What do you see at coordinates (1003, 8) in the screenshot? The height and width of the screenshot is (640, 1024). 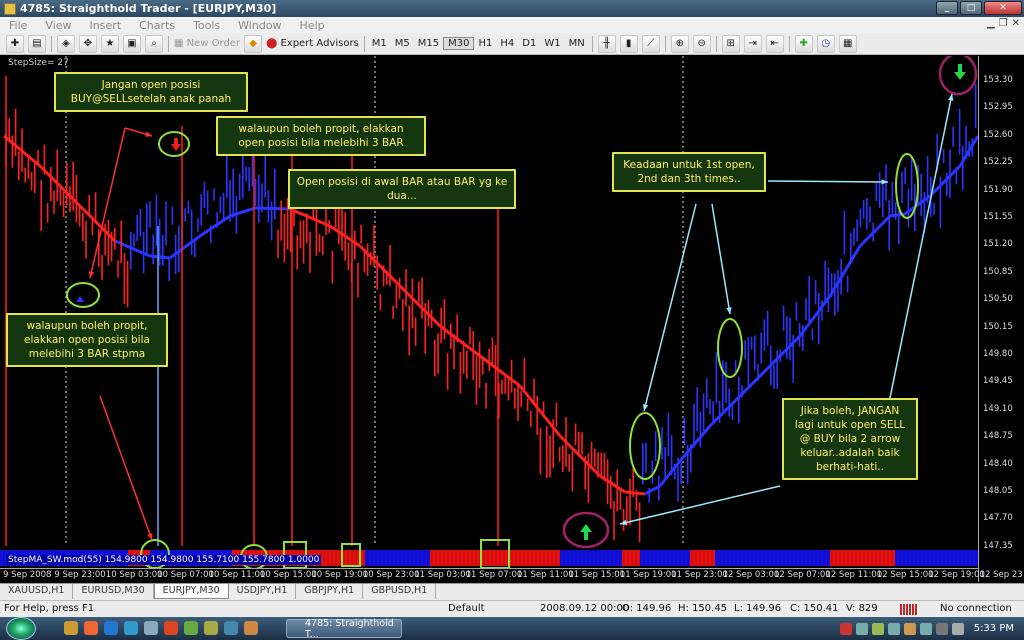 I see `close-button: ✕` at bounding box center [1003, 8].